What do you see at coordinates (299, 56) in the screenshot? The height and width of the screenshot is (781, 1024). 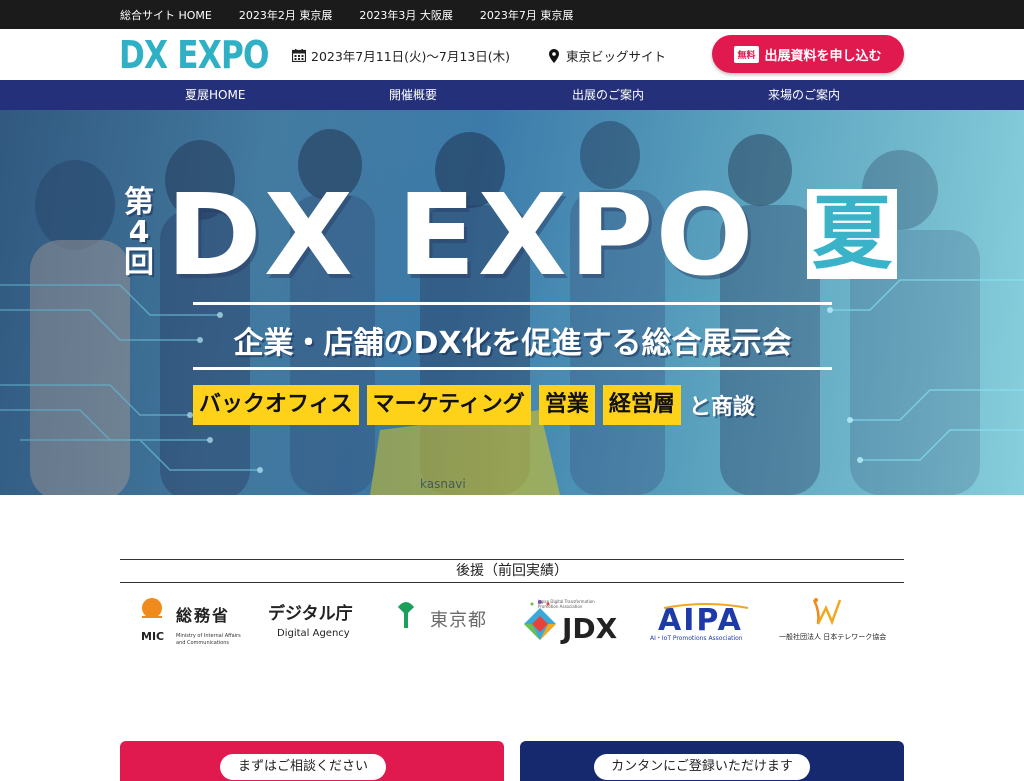 I see `calendar-icon` at bounding box center [299, 56].